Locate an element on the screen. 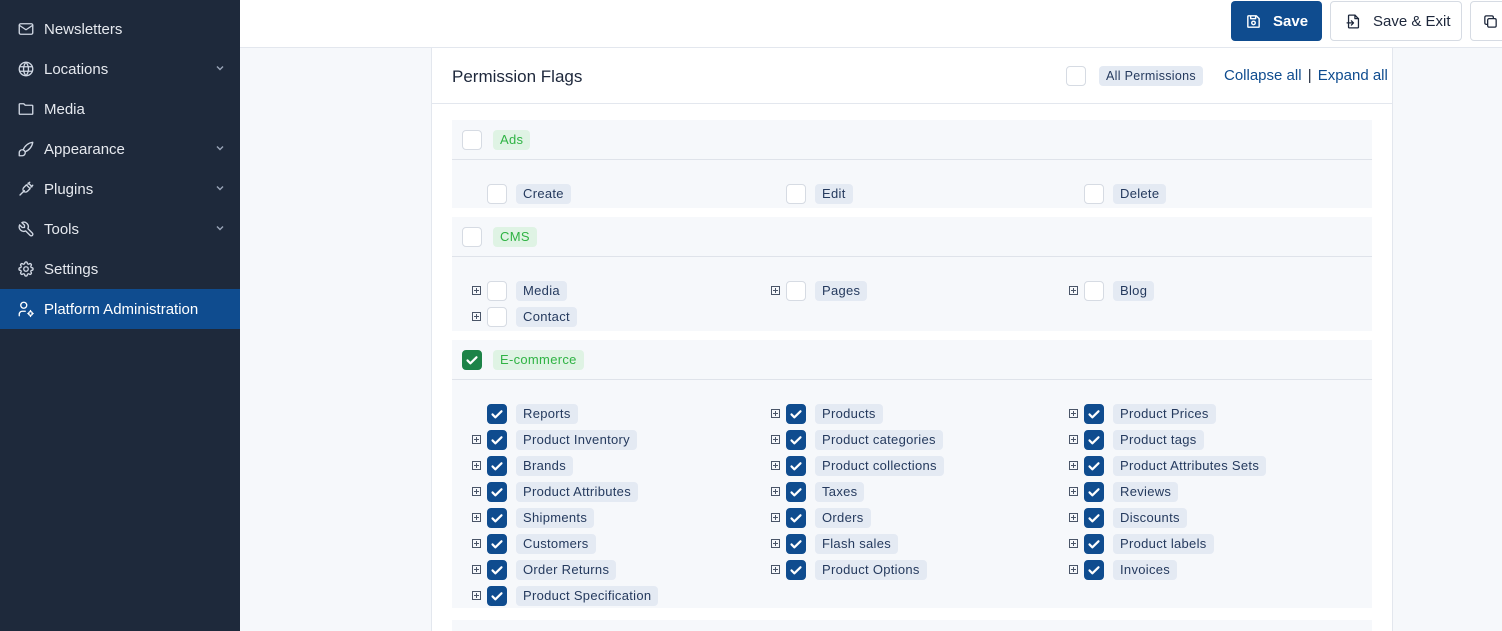 Image resolution: width=1502 pixels, height=631 pixels. permission-label: Discounts is located at coordinates (1150, 518).